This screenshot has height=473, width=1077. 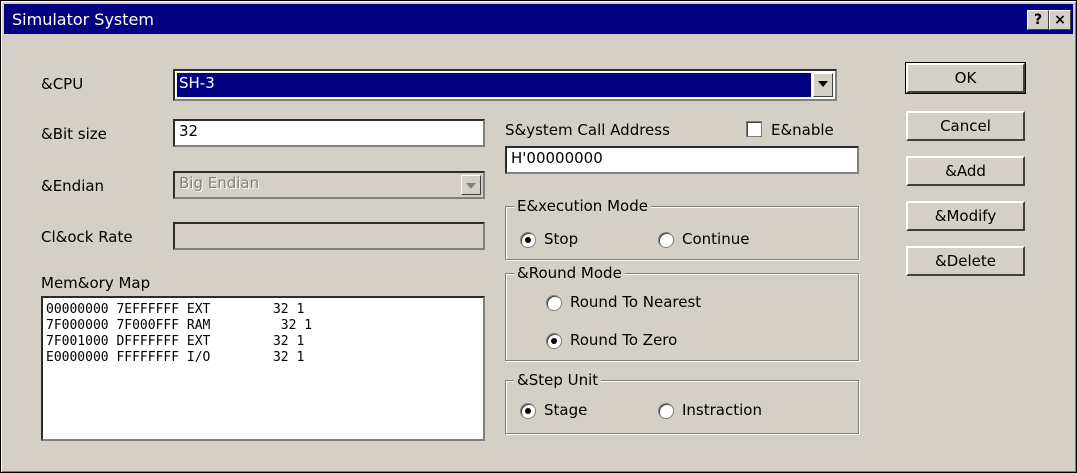 What do you see at coordinates (965, 171) in the screenshot?
I see `add-button: &Add` at bounding box center [965, 171].